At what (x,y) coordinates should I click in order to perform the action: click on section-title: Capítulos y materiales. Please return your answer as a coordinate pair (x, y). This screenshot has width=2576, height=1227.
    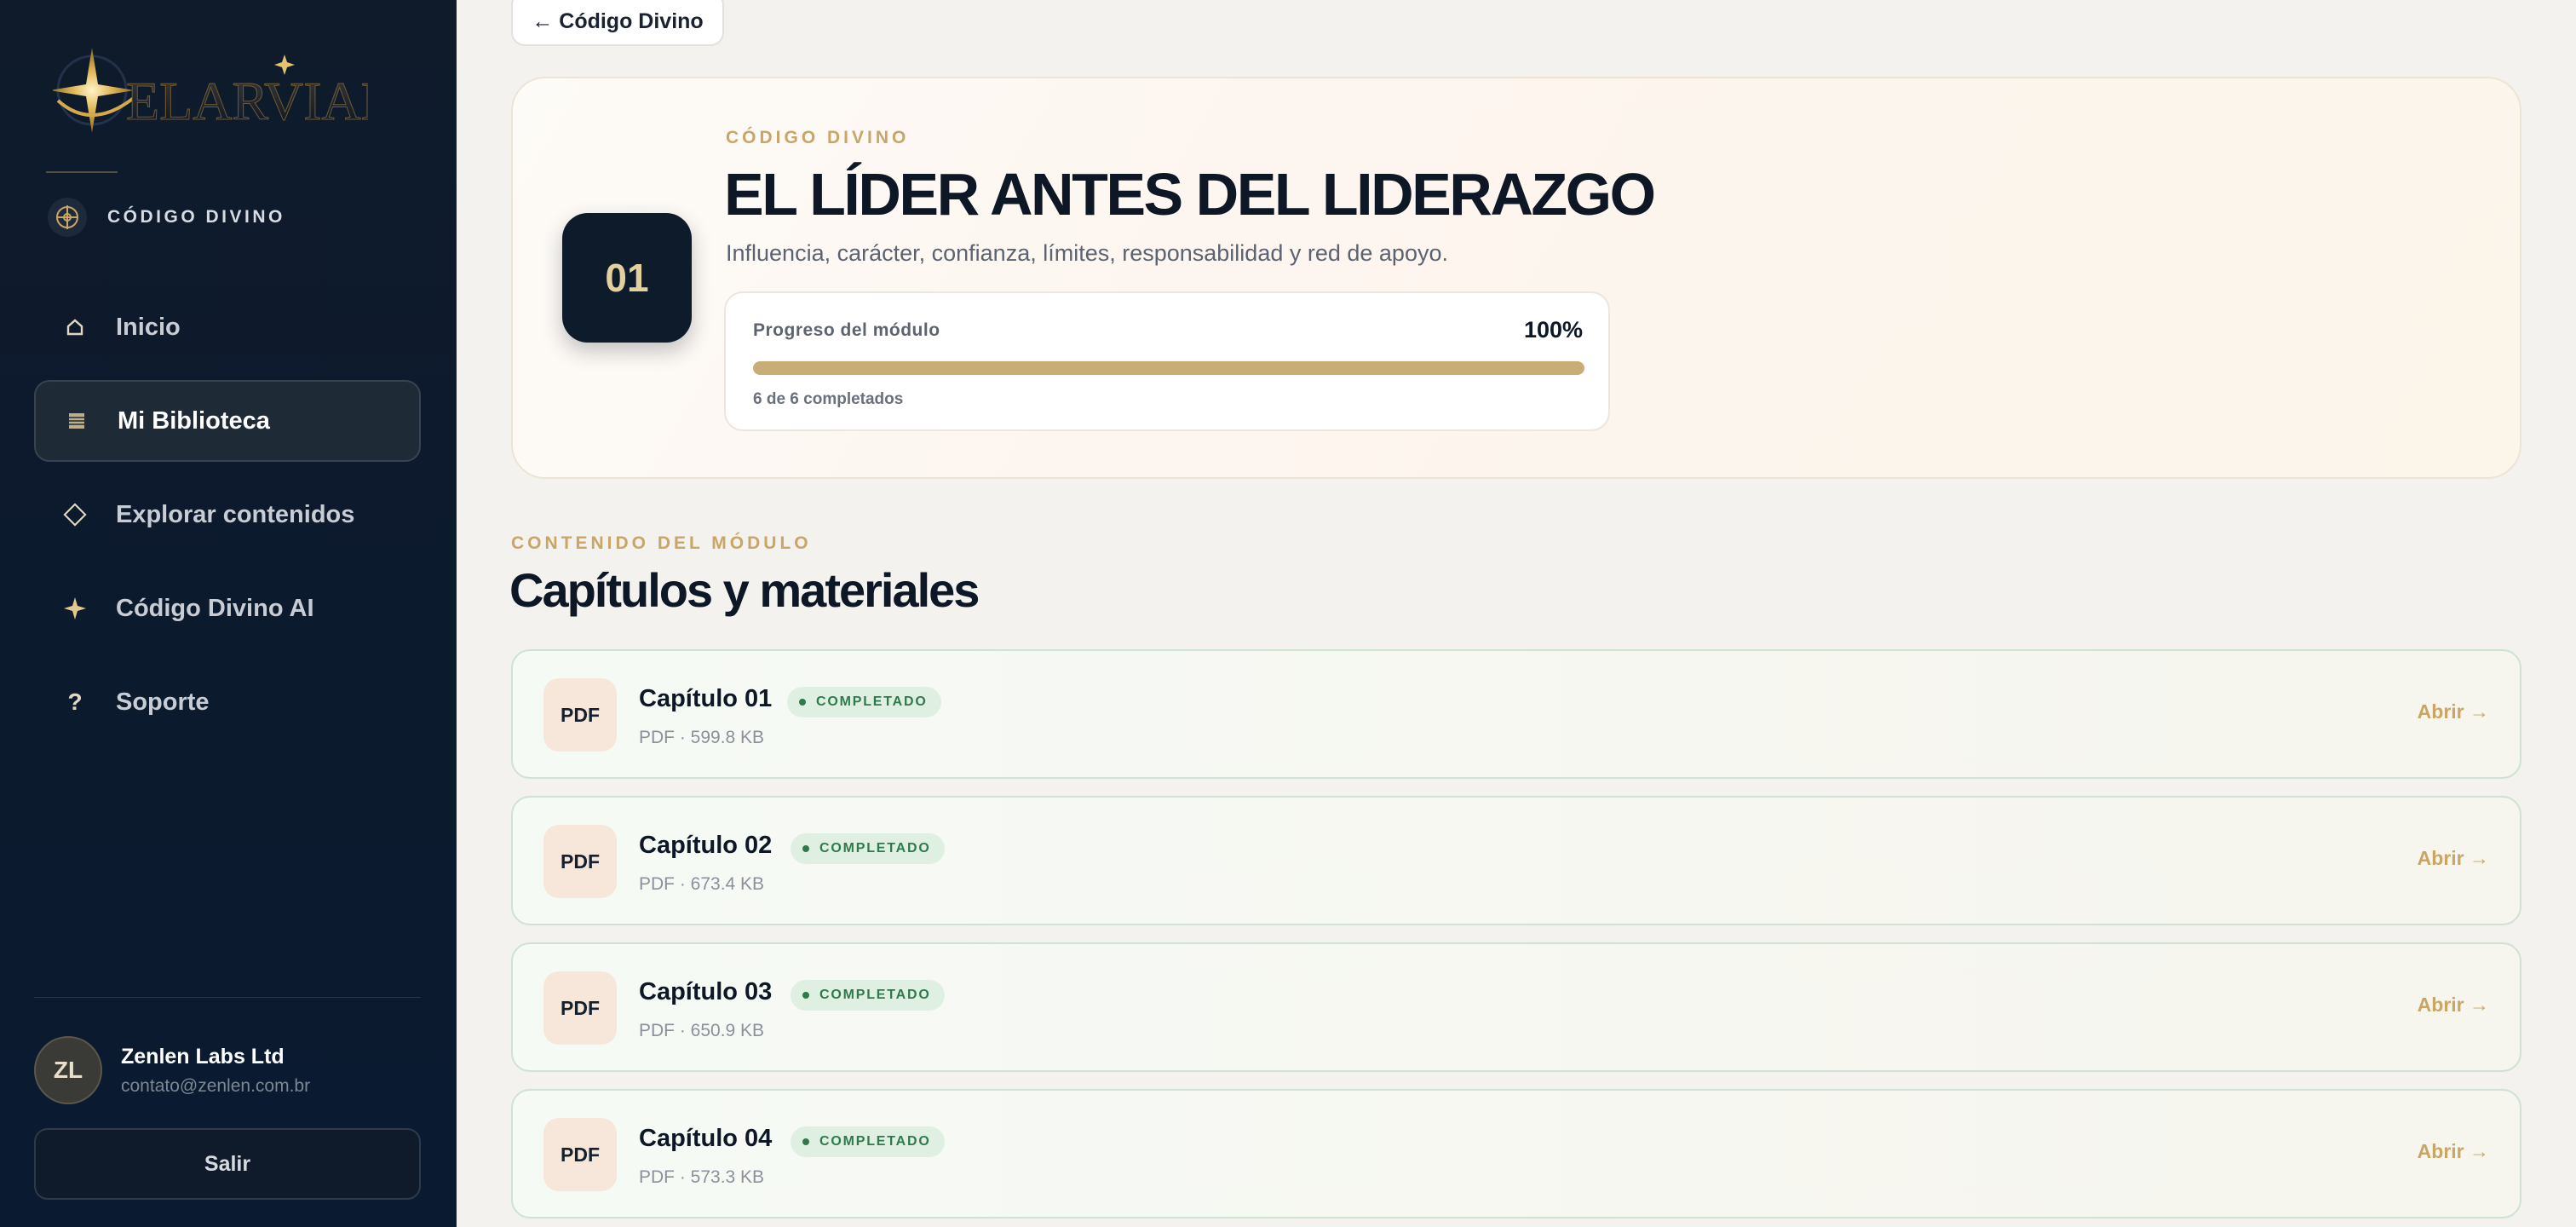
    Looking at the image, I should click on (744, 590).